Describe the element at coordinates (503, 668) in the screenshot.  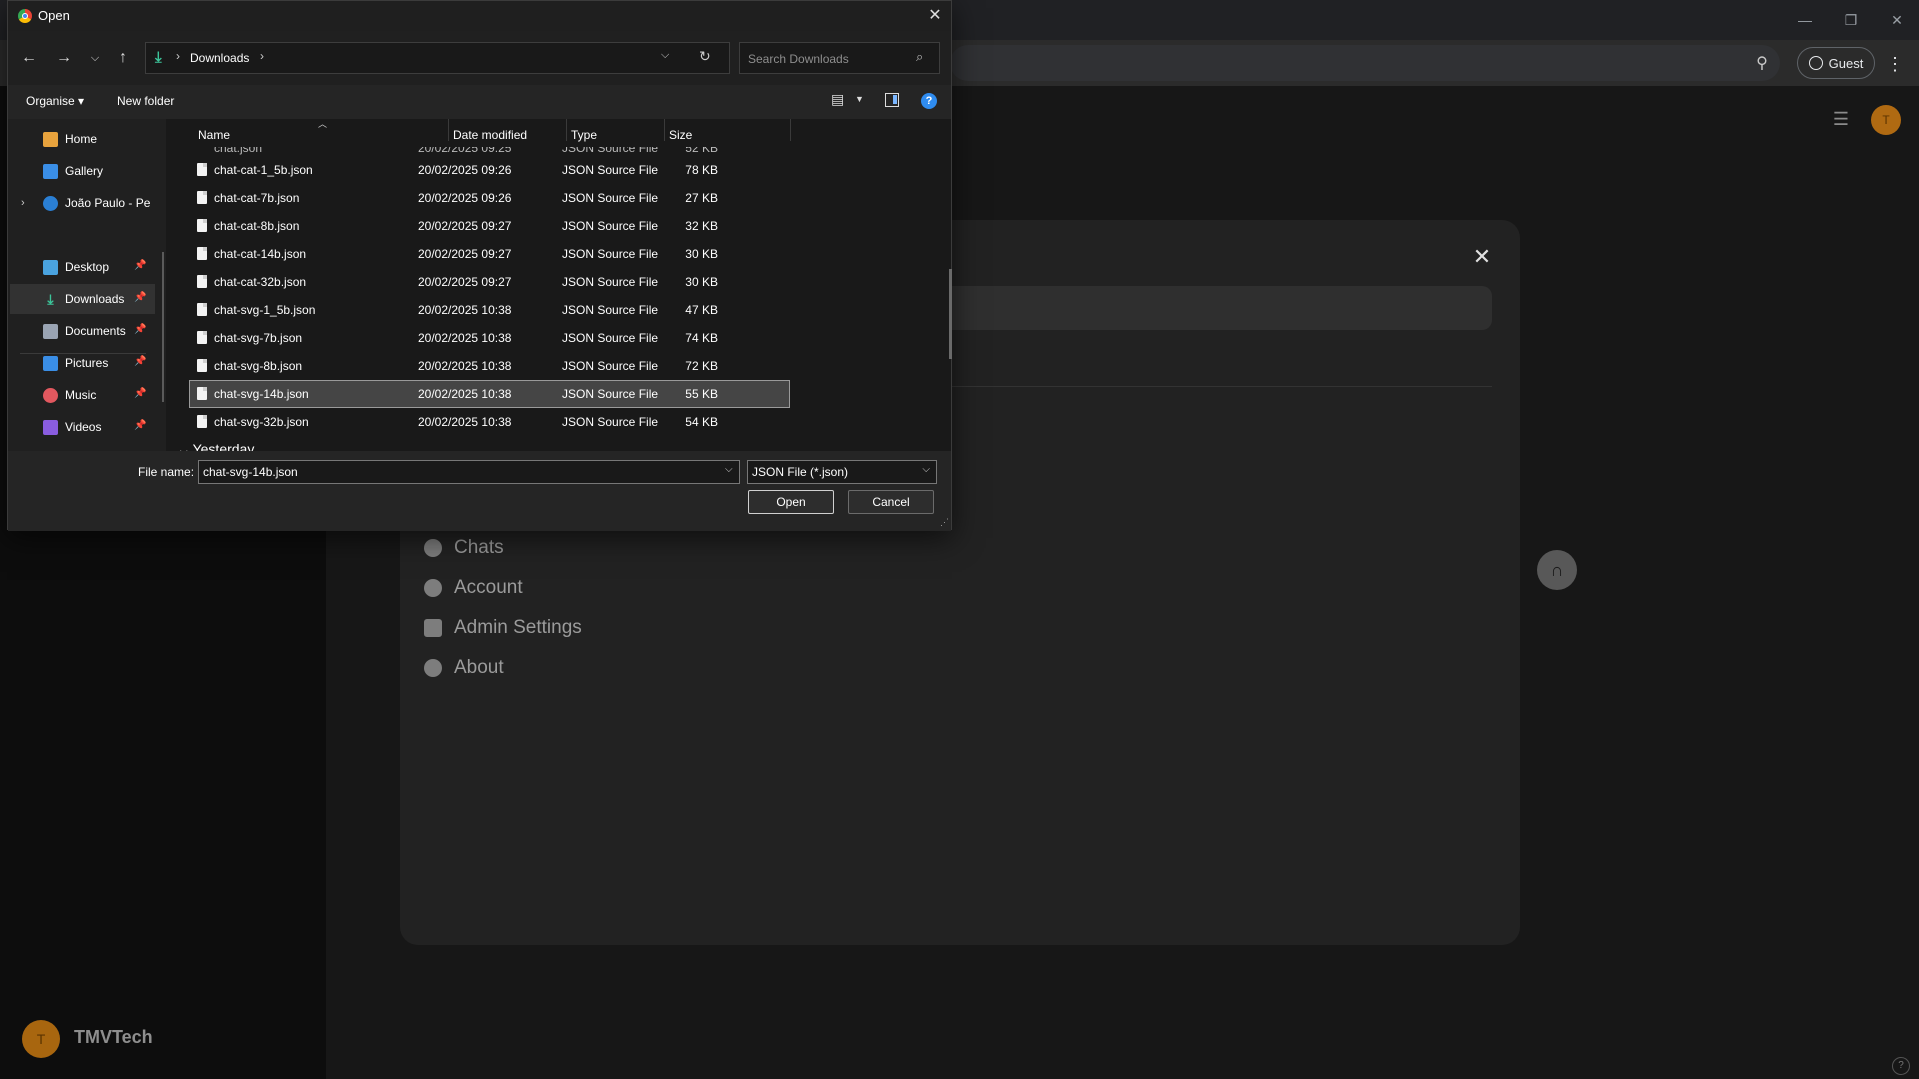
I see `settings-nav-about: About` at that location.